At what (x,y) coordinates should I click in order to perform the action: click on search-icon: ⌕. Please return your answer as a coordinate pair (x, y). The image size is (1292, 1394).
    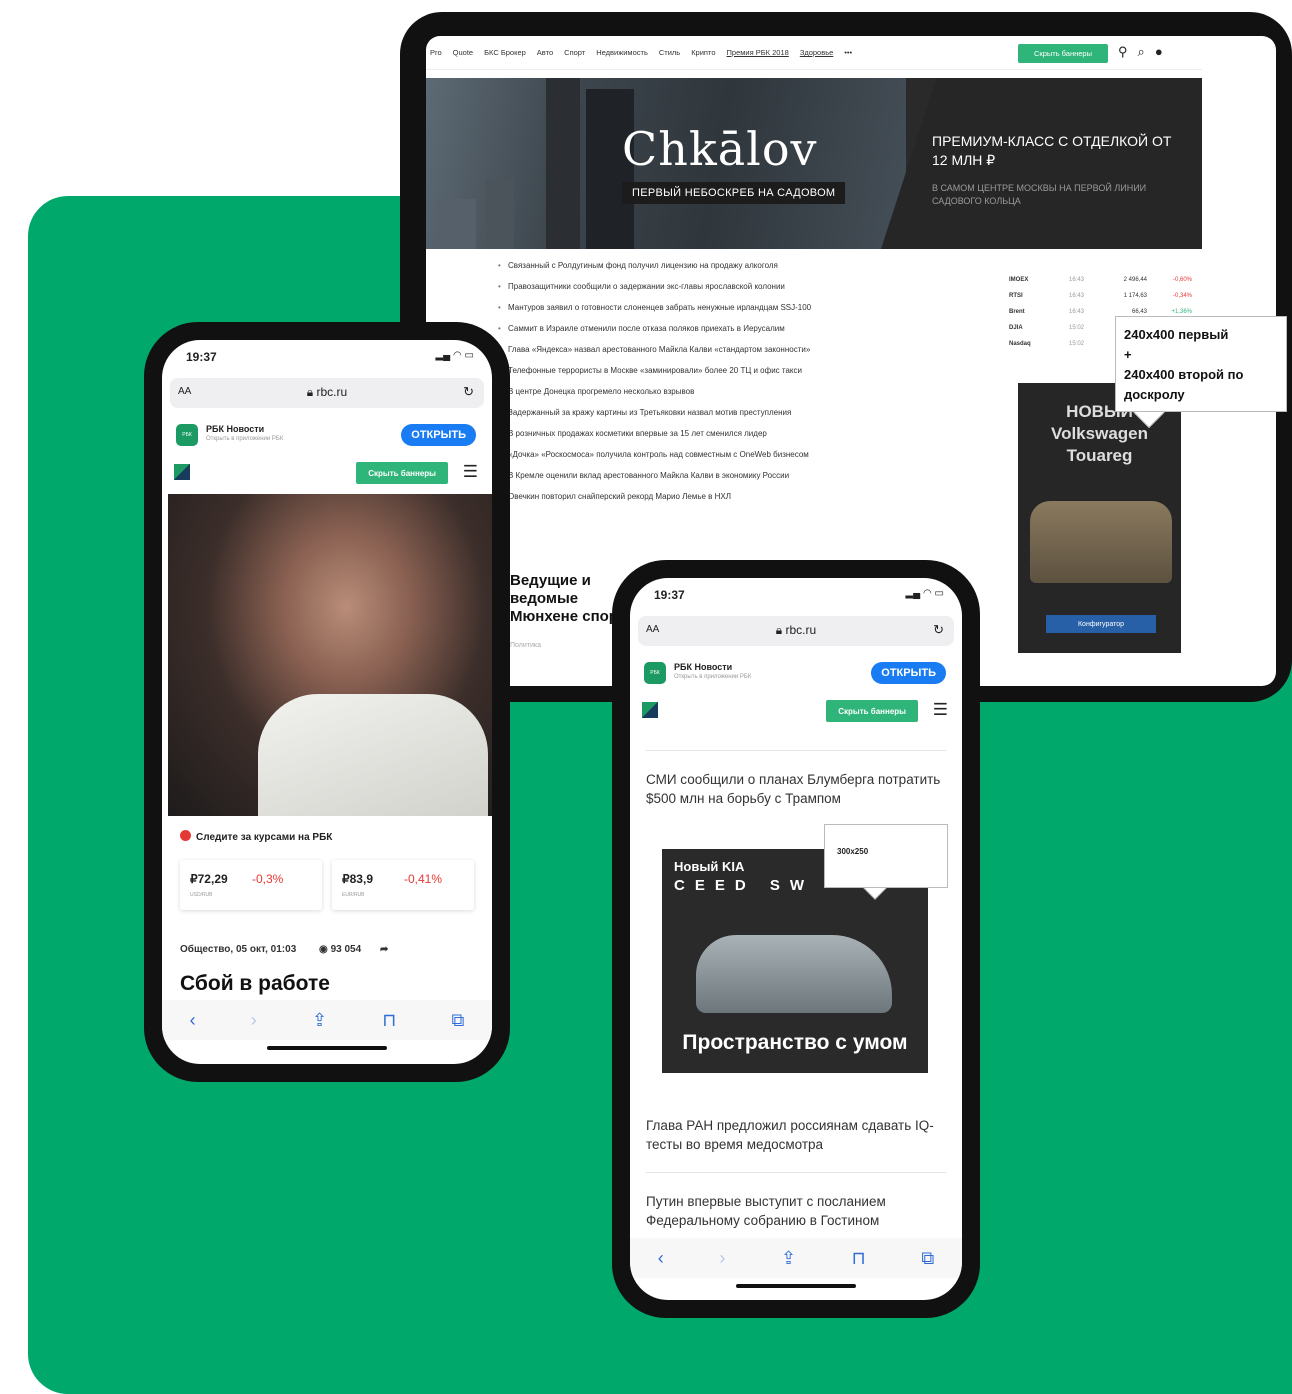
    Looking at the image, I should click on (1141, 52).